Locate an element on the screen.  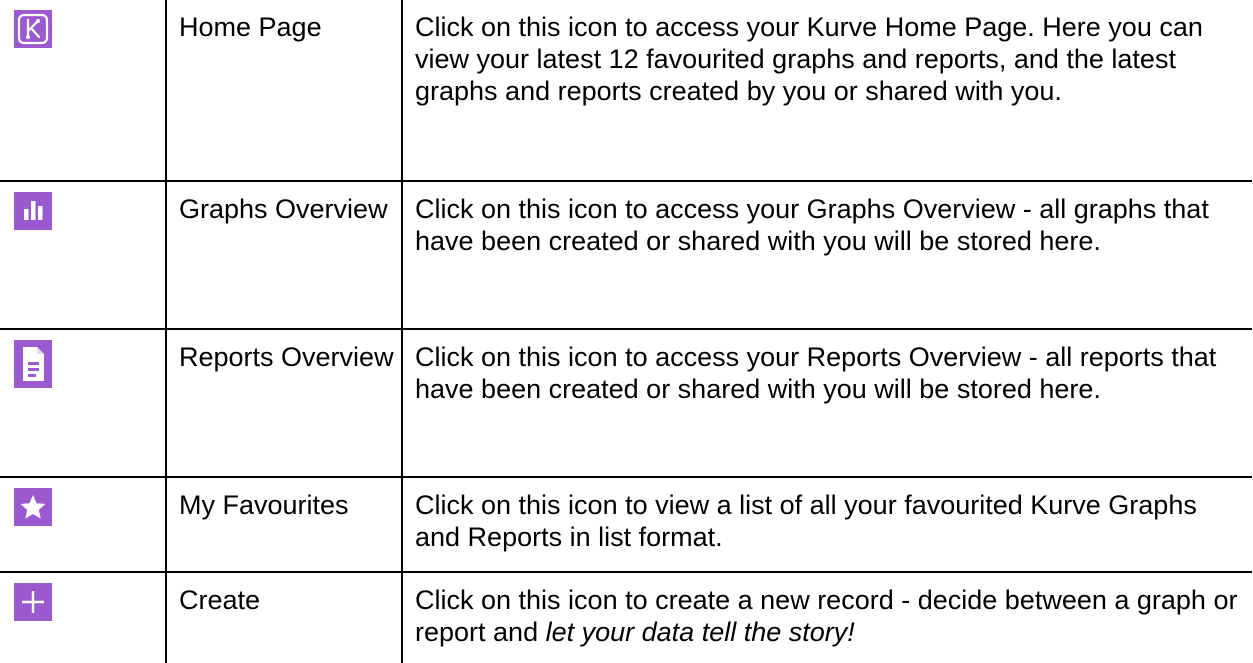
row-name: Home Page is located at coordinates (250, 27).